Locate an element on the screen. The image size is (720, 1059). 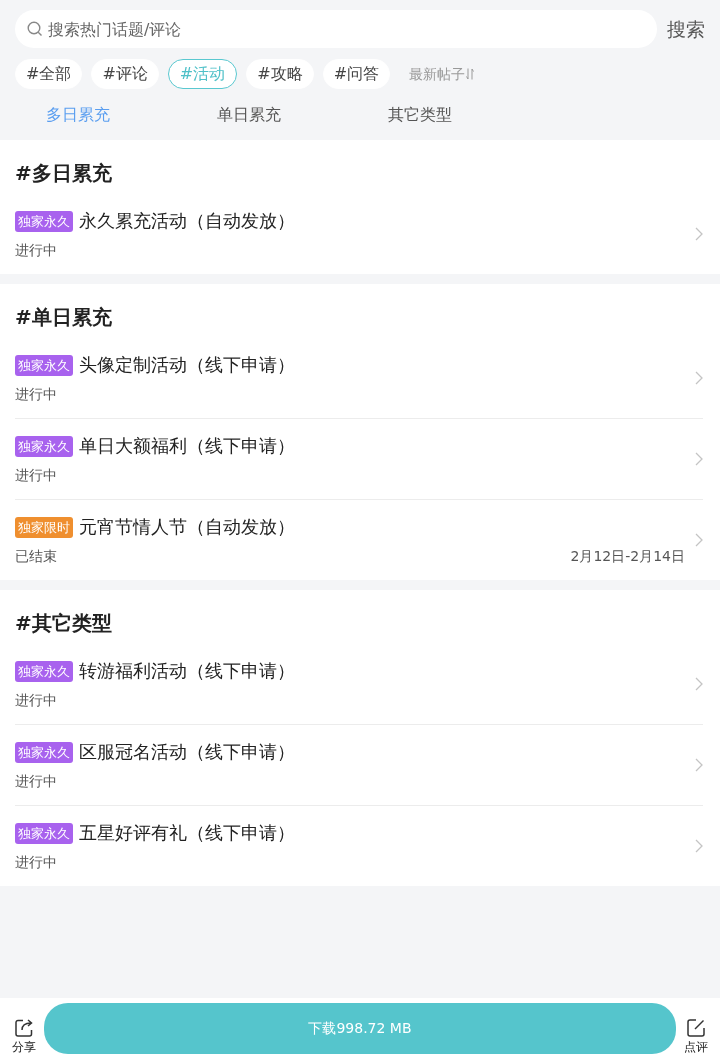
activity-item: 独家永久 头像定制活动（线下申请） 进行中 is located at coordinates (359, 378).